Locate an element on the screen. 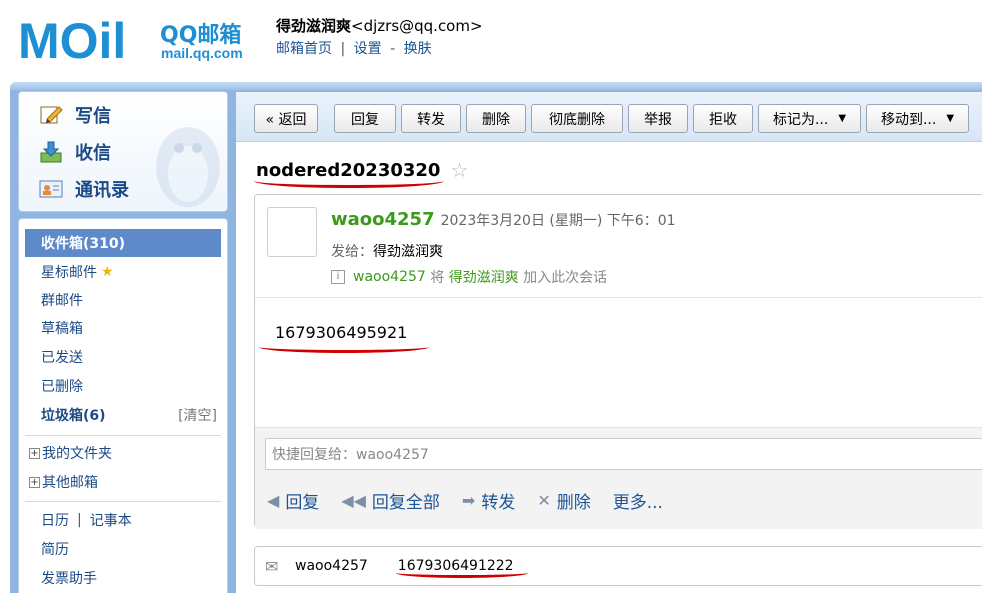 The image size is (982, 593). reply-all-action: ◀◀ 回复全部 is located at coordinates (390, 500).